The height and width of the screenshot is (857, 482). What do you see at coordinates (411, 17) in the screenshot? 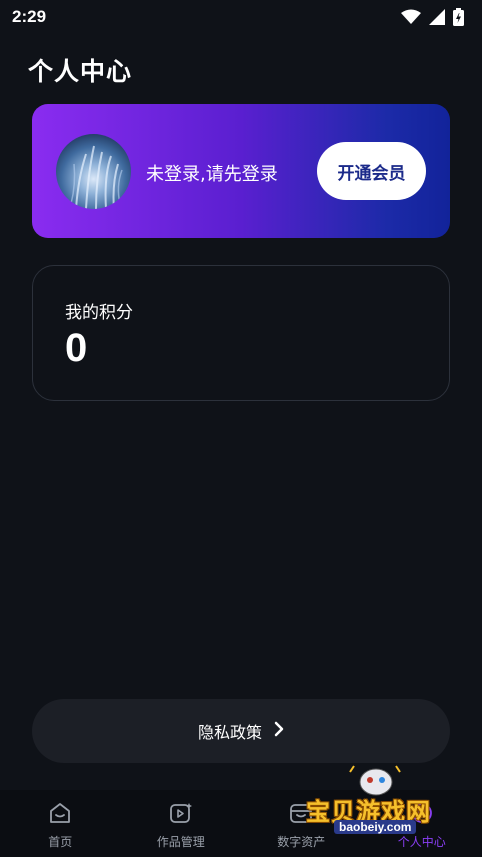
I see `wifi-icon` at bounding box center [411, 17].